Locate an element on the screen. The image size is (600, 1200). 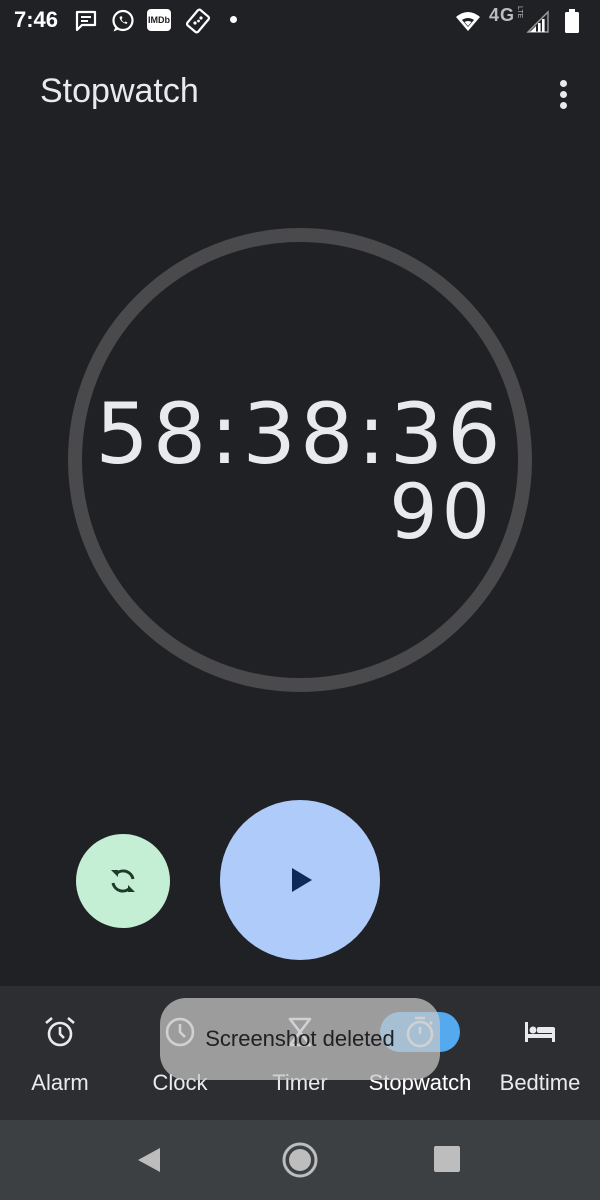
elapsed-time: 58:38:36 is located at coordinates (300, 434).